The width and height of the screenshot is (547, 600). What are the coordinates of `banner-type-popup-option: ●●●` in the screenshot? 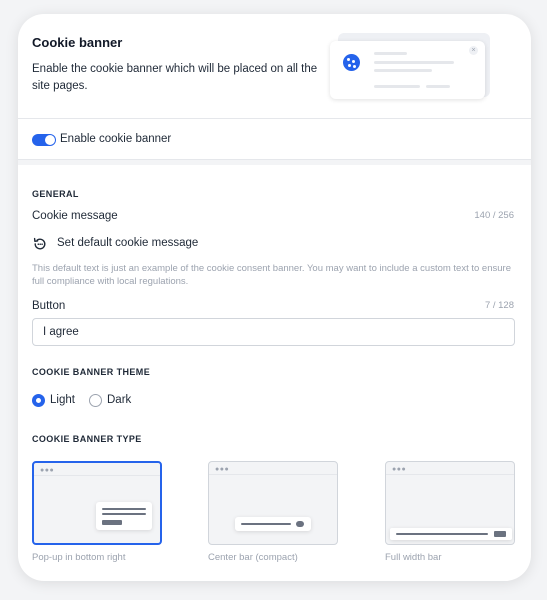 It's located at (97, 503).